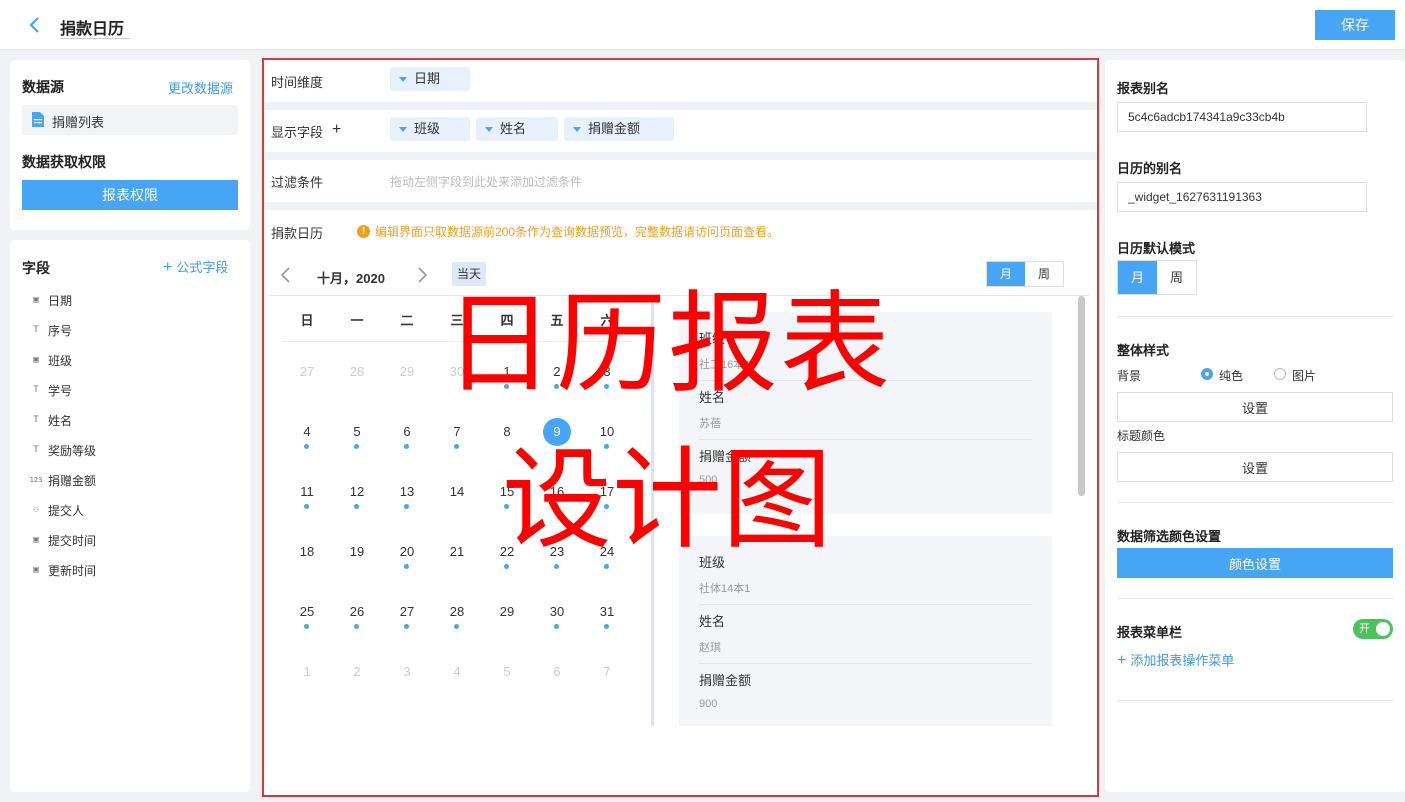  Describe the element at coordinates (1169, 536) in the screenshot. I see `filter-color-label: 数据筛选颜色设置` at that location.